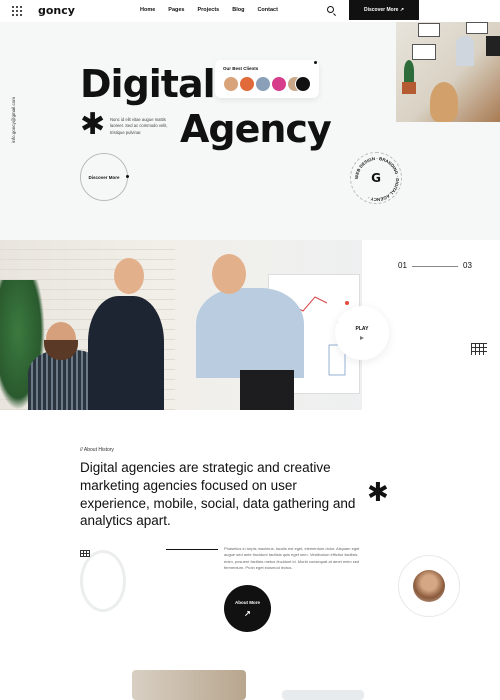  Describe the element at coordinates (17, 11) in the screenshot. I see `menu-grid-icon` at that location.